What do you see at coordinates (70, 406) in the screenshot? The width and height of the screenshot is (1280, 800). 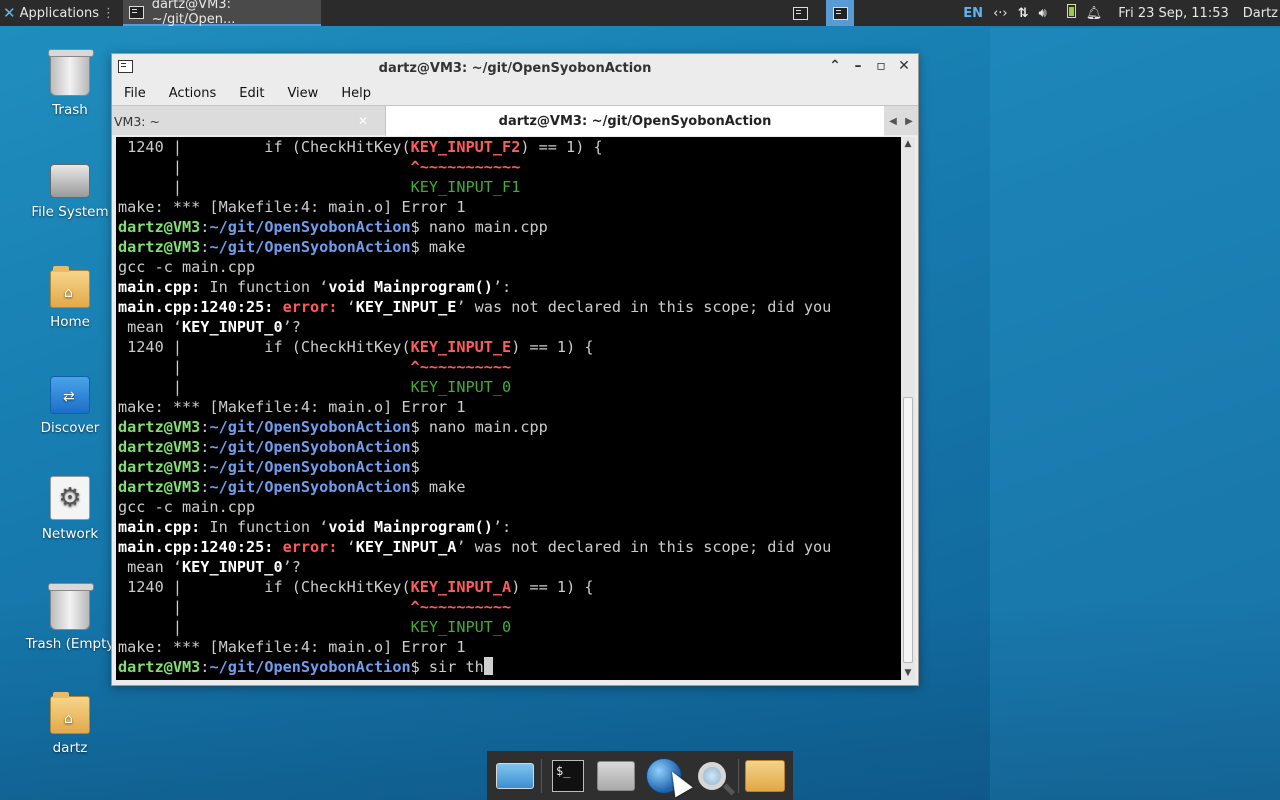 I see `desktop-icon-discover: ⇄ Discover` at bounding box center [70, 406].